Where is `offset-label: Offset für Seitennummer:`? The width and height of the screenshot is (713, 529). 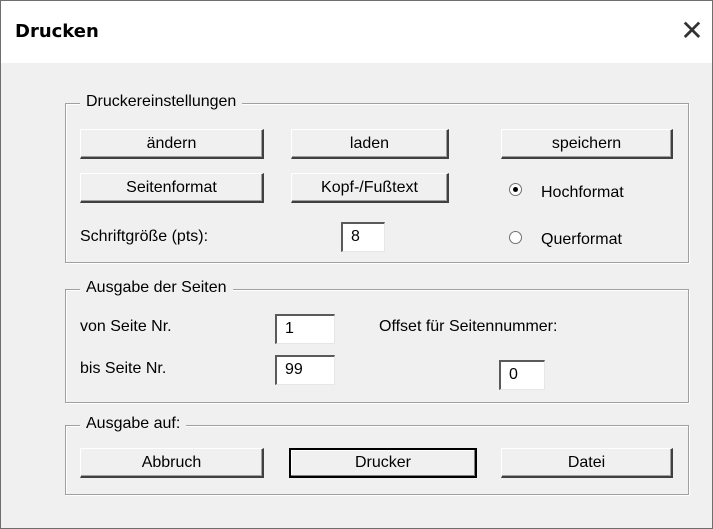
offset-label: Offset für Seitennummer: is located at coordinates (468, 326).